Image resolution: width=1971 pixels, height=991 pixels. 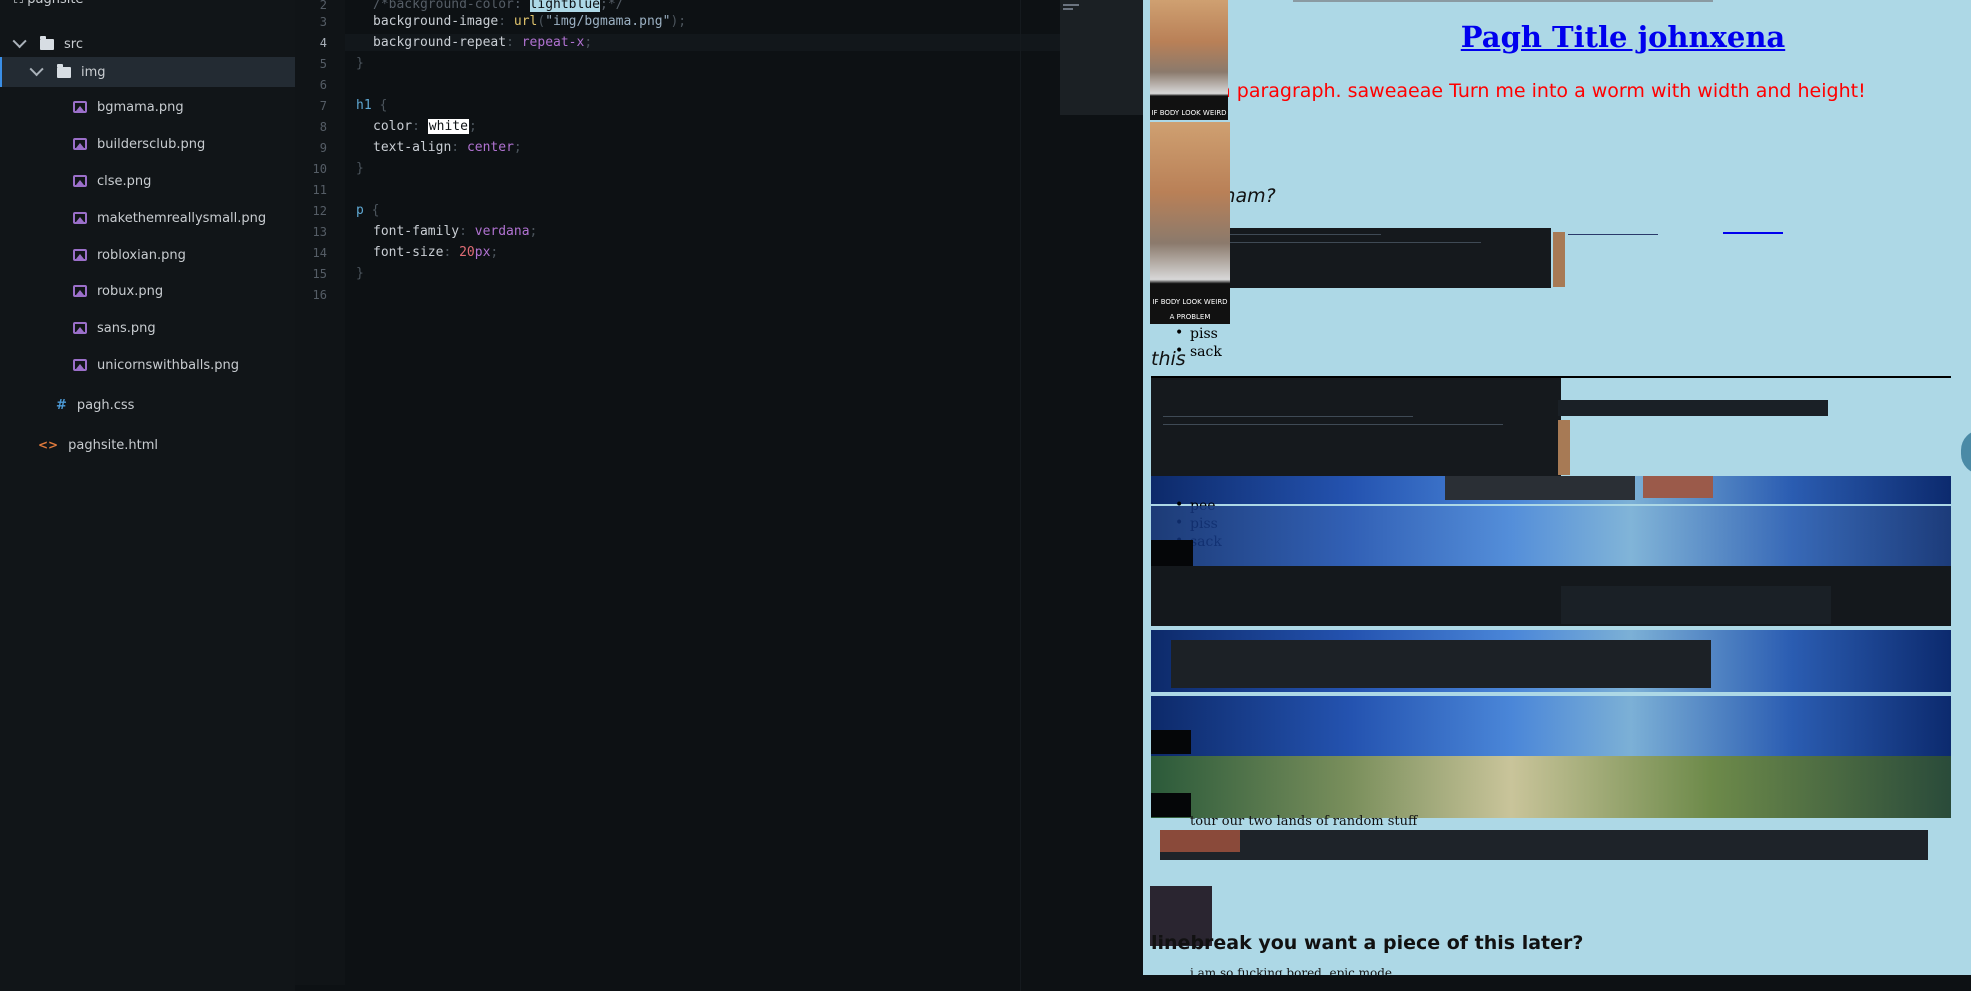 What do you see at coordinates (130, 291) in the screenshot?
I see `file-label: robux.png` at bounding box center [130, 291].